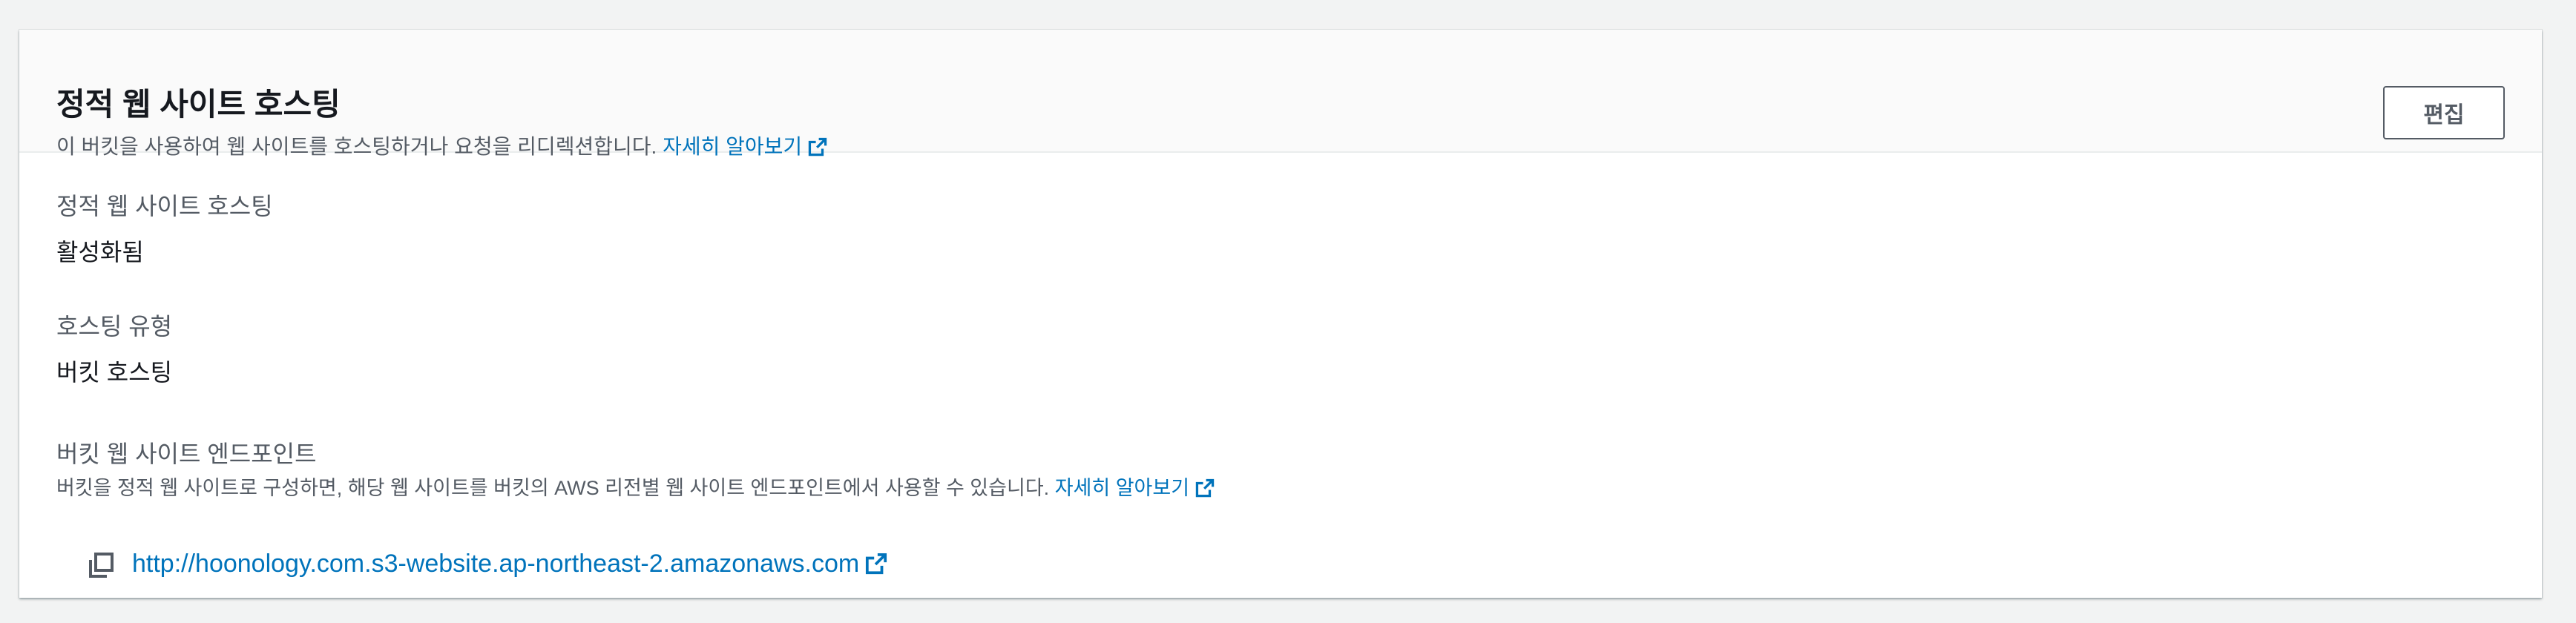  I want to click on static-hosting-label: 정적 웹 사이트 호스팅, so click(164, 206).